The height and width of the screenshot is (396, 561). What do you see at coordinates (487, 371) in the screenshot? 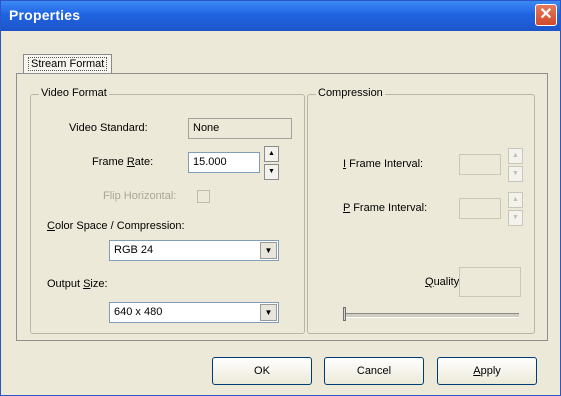
I see `apply-button: Apply` at bounding box center [487, 371].